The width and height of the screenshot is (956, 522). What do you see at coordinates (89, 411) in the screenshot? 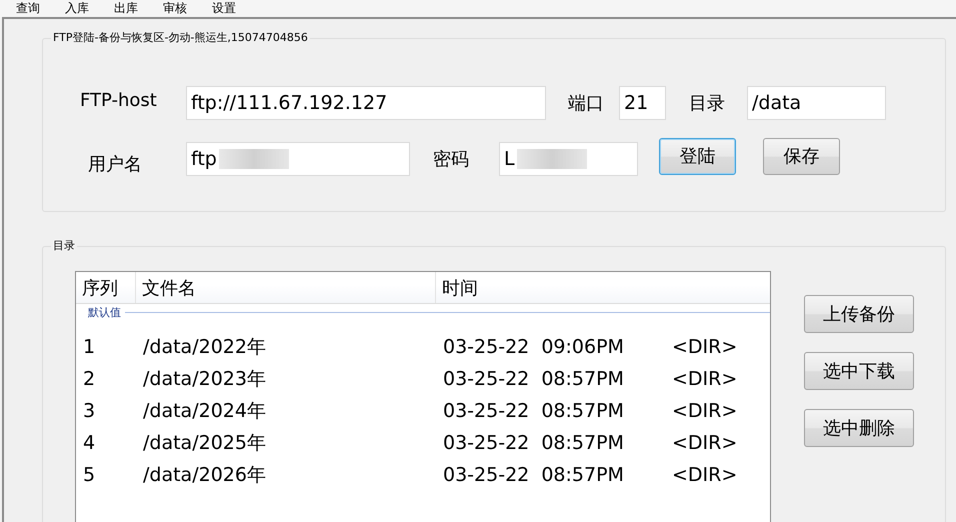
I see `table-cell-text: 3` at bounding box center [89, 411].